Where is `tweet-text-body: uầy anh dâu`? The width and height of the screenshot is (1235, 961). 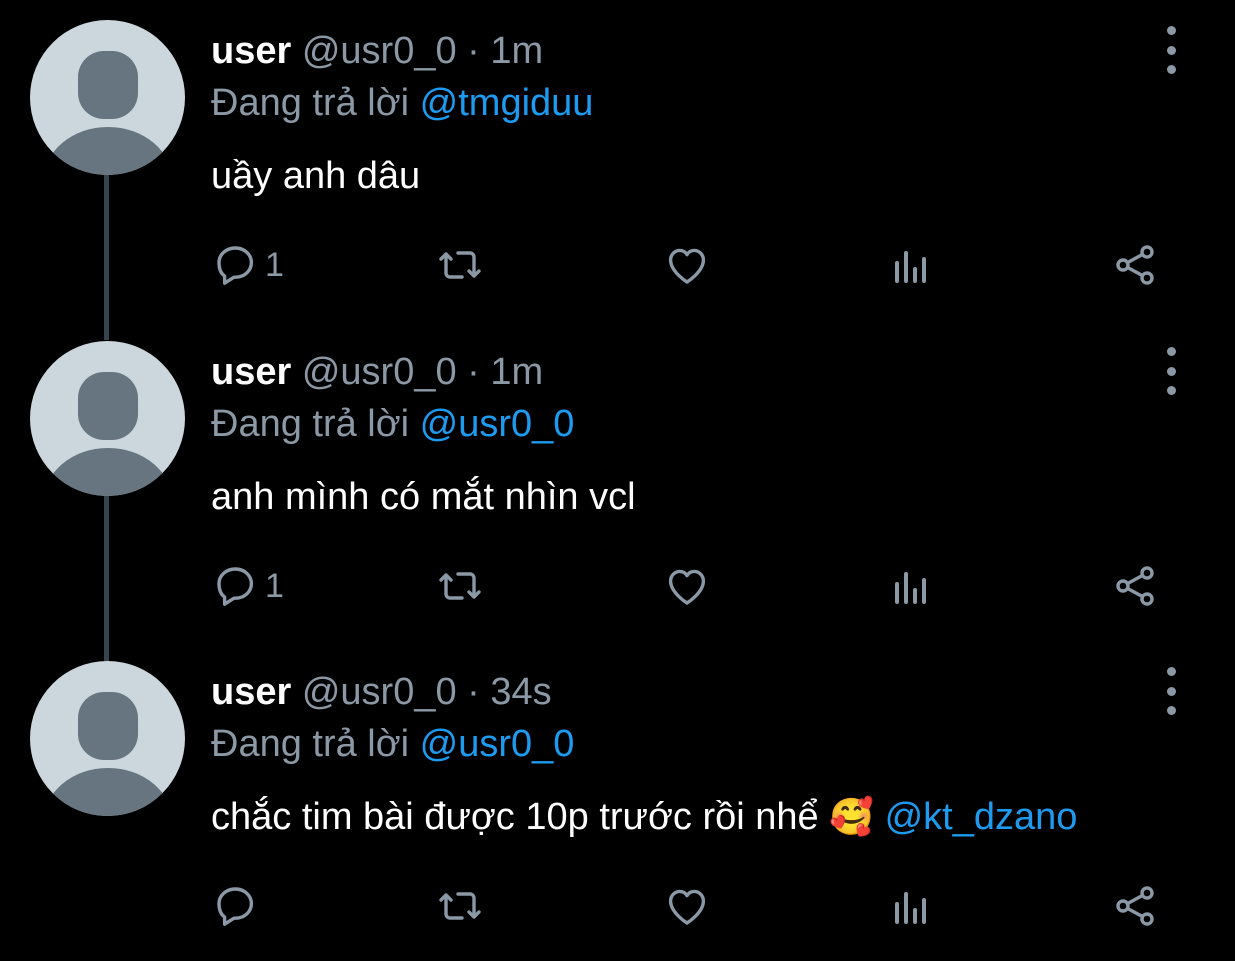
tweet-text-body: uầy anh dâu is located at coordinates (316, 176).